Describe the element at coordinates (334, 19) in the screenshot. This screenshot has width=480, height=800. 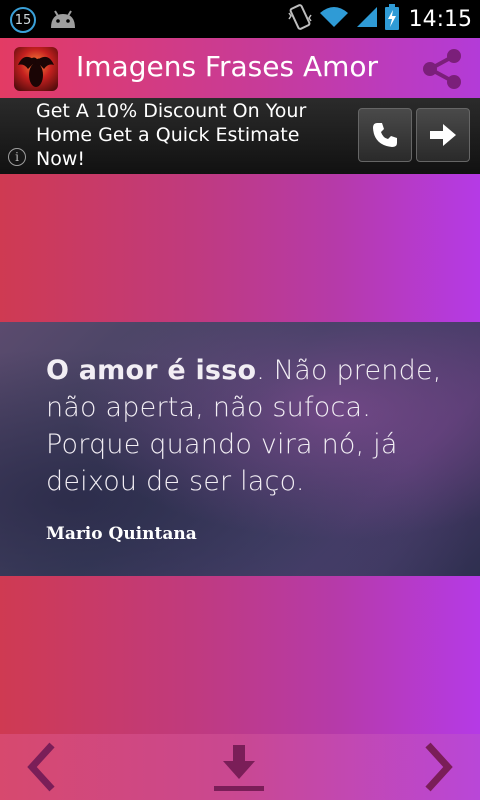
I see `wifi-icon` at that location.